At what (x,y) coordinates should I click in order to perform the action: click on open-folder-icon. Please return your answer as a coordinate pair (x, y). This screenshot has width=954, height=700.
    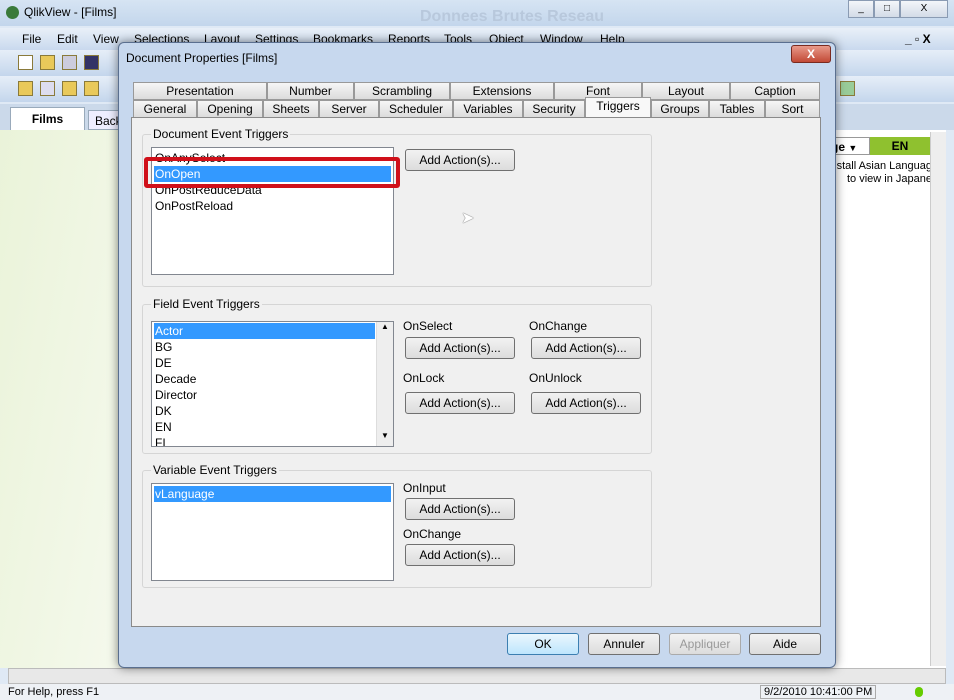
    Looking at the image, I should click on (47, 62).